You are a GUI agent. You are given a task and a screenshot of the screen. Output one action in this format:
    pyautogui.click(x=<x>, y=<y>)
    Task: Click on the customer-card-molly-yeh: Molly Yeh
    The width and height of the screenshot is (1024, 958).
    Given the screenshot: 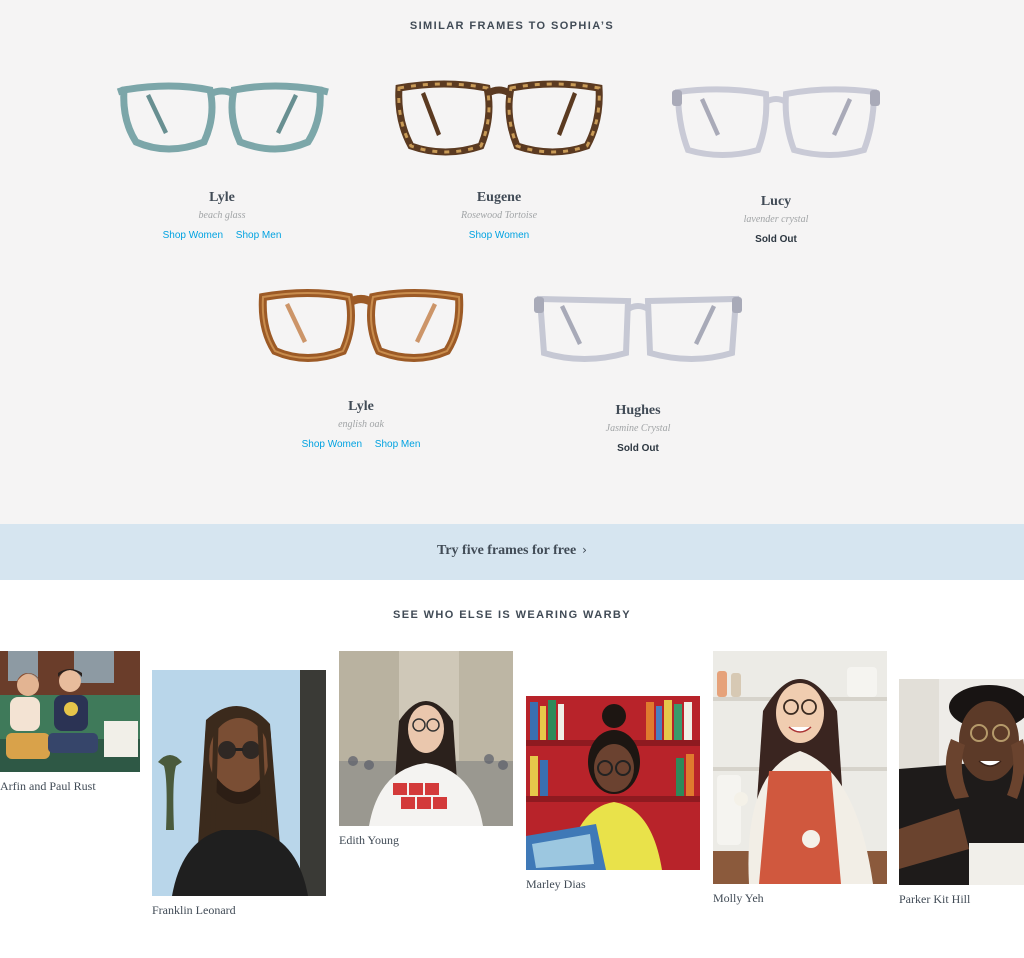 What is the action you would take?
    pyautogui.click(x=800, y=778)
    